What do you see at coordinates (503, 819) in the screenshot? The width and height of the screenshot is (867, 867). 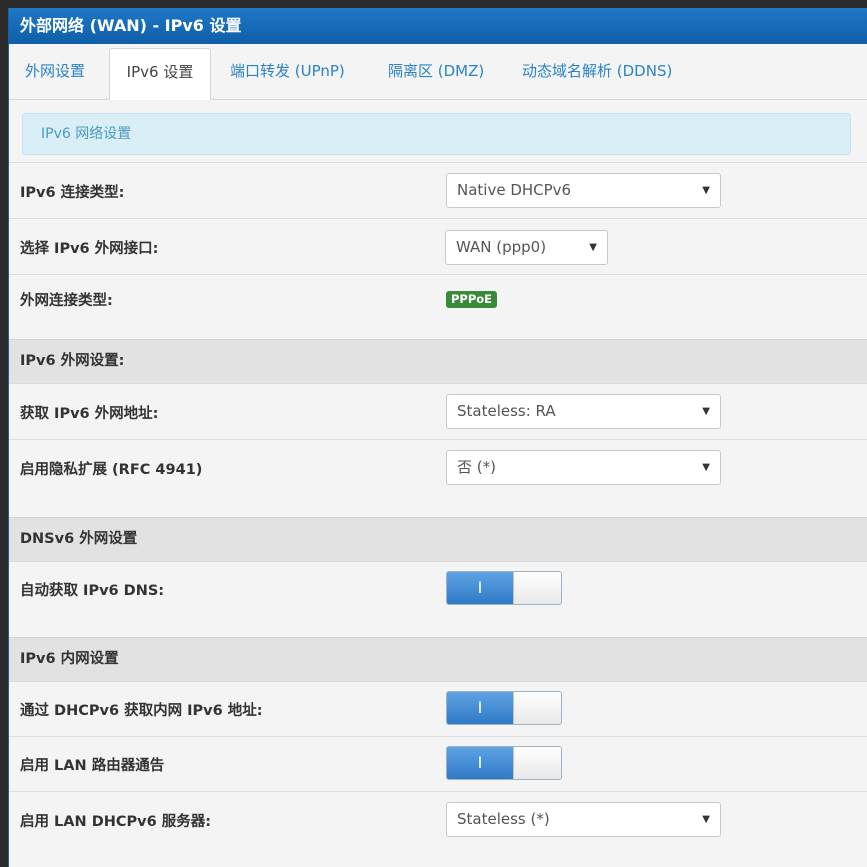 I see `lan-dhcpv6-server-value: Stateless (*)` at bounding box center [503, 819].